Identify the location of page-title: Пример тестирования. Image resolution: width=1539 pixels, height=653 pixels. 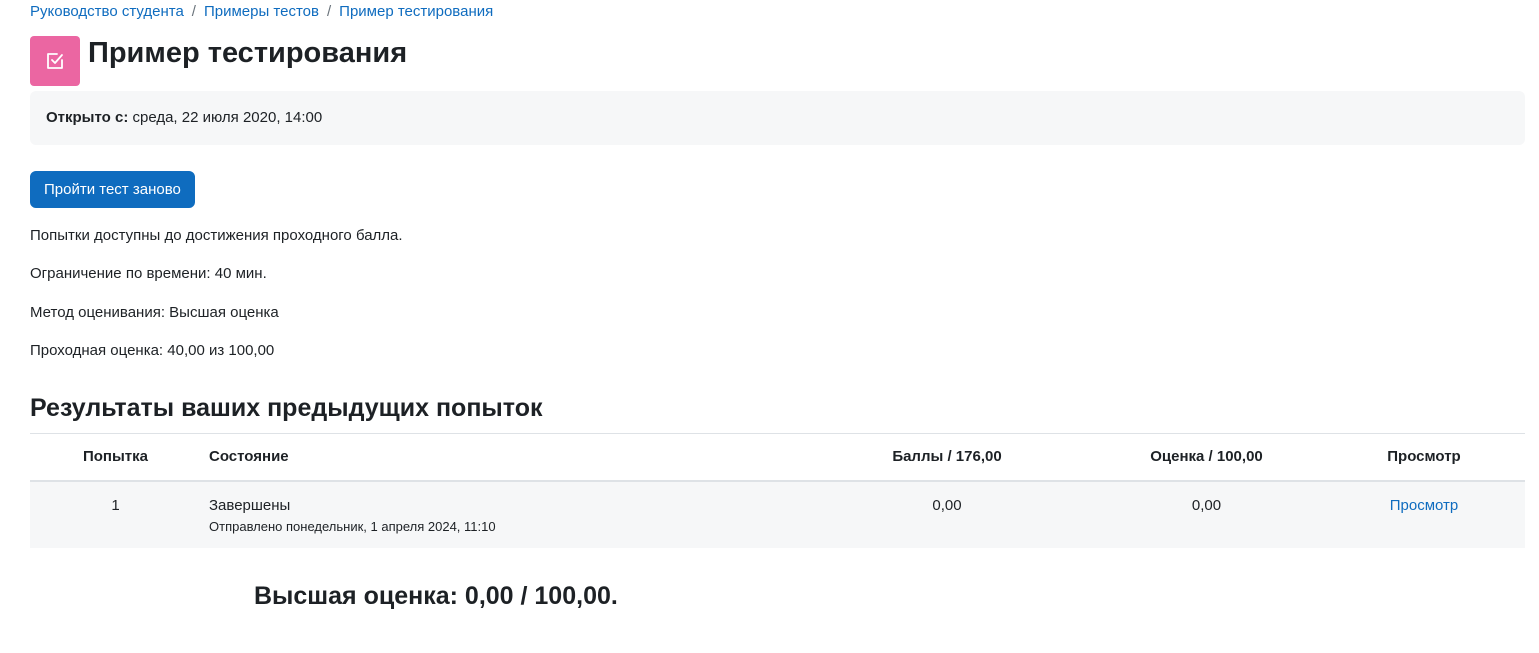
(248, 52).